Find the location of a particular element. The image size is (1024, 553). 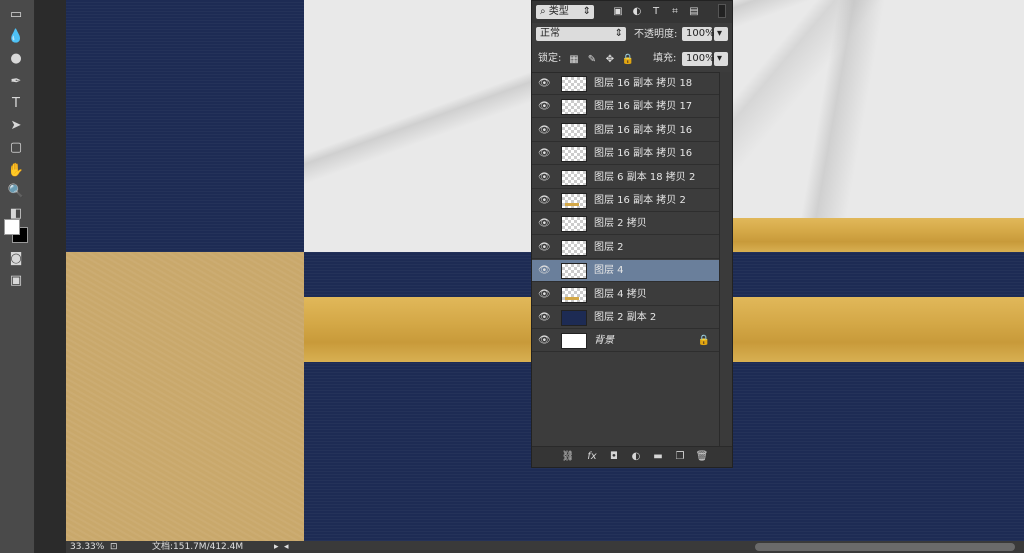

filter-toggle-icon is located at coordinates (722, 11).